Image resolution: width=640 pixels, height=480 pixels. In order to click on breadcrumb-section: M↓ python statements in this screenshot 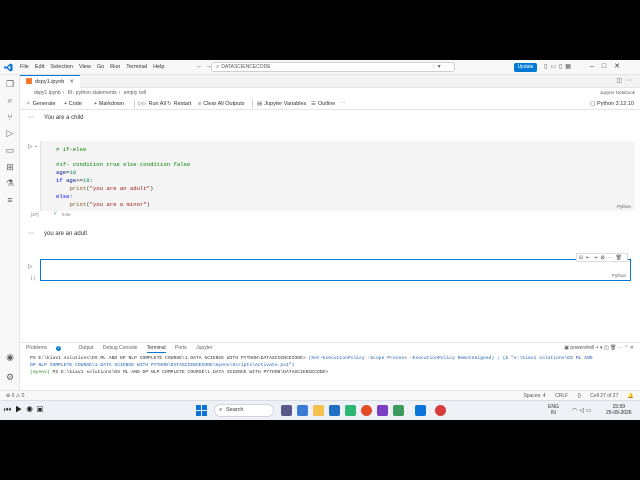, I will do `click(92, 93)`.